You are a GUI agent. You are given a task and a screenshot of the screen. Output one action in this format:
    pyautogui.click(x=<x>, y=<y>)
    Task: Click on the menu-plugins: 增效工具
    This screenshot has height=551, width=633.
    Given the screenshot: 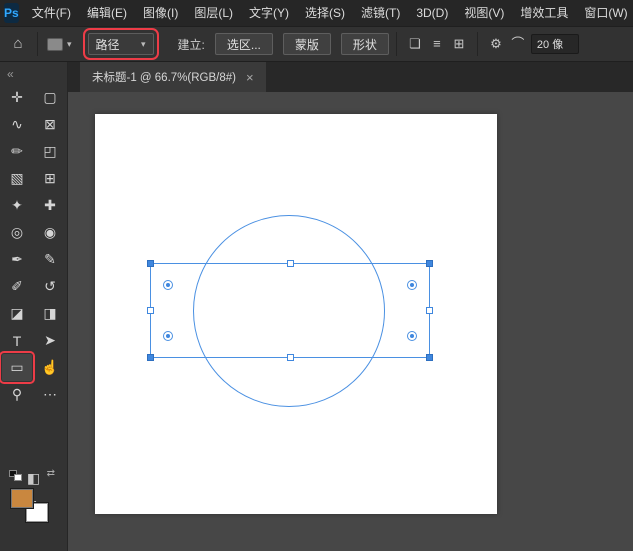 What is the action you would take?
    pyautogui.click(x=544, y=13)
    